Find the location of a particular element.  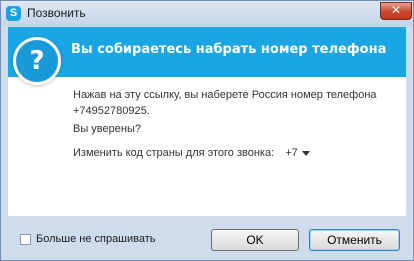

chevron-down-icon is located at coordinates (305, 153).